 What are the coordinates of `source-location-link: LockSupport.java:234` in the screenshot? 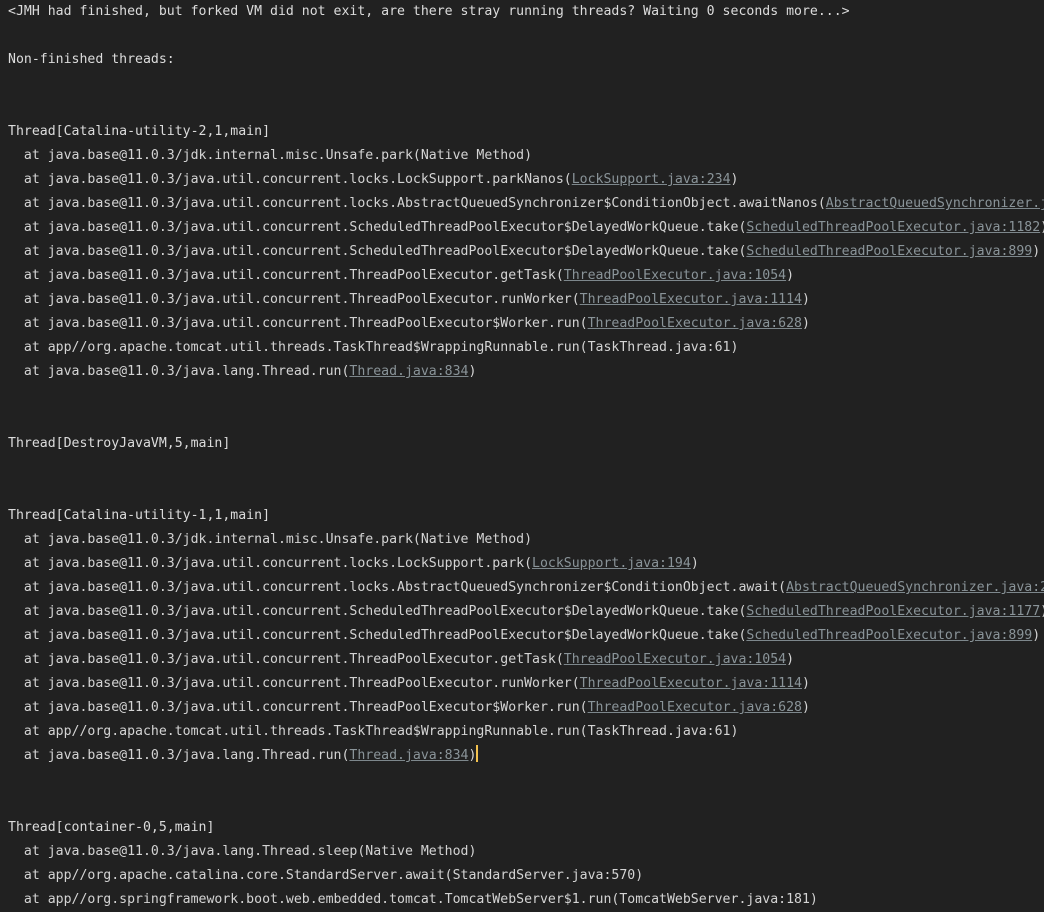 It's located at (651, 179).